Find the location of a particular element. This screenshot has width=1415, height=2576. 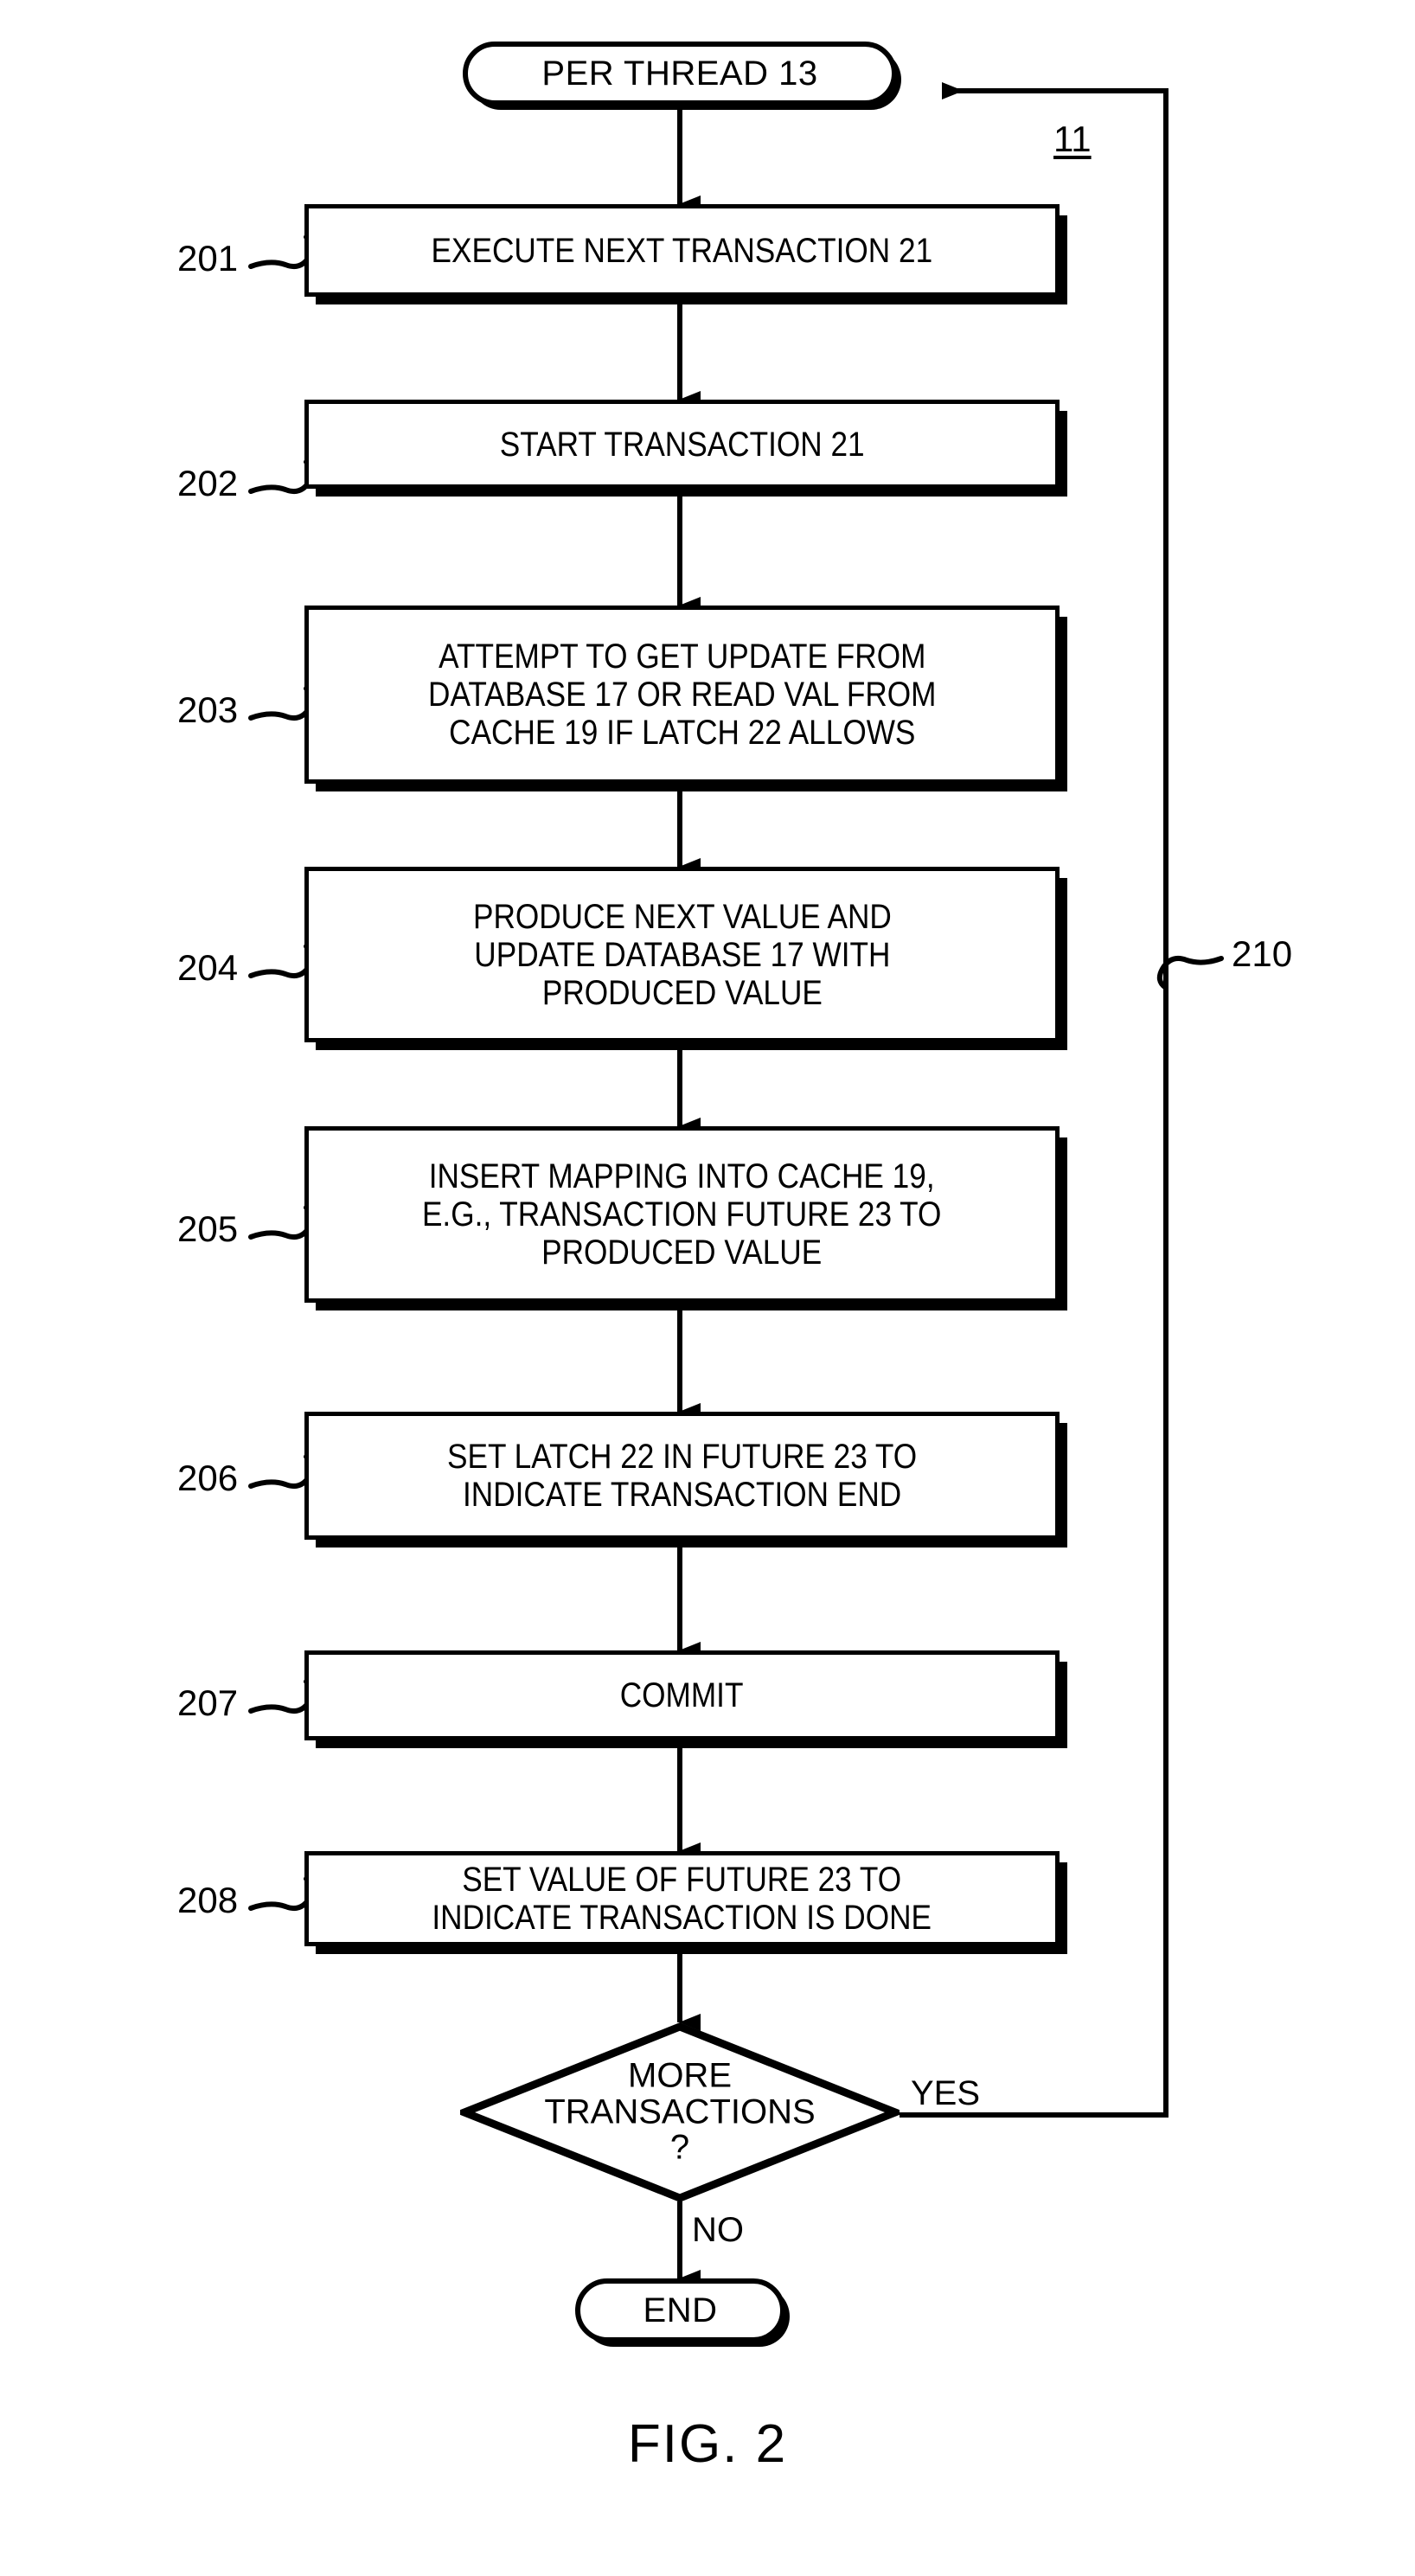

decision-label: MORE TRANSACTIONS ? is located at coordinates (680, 2111).